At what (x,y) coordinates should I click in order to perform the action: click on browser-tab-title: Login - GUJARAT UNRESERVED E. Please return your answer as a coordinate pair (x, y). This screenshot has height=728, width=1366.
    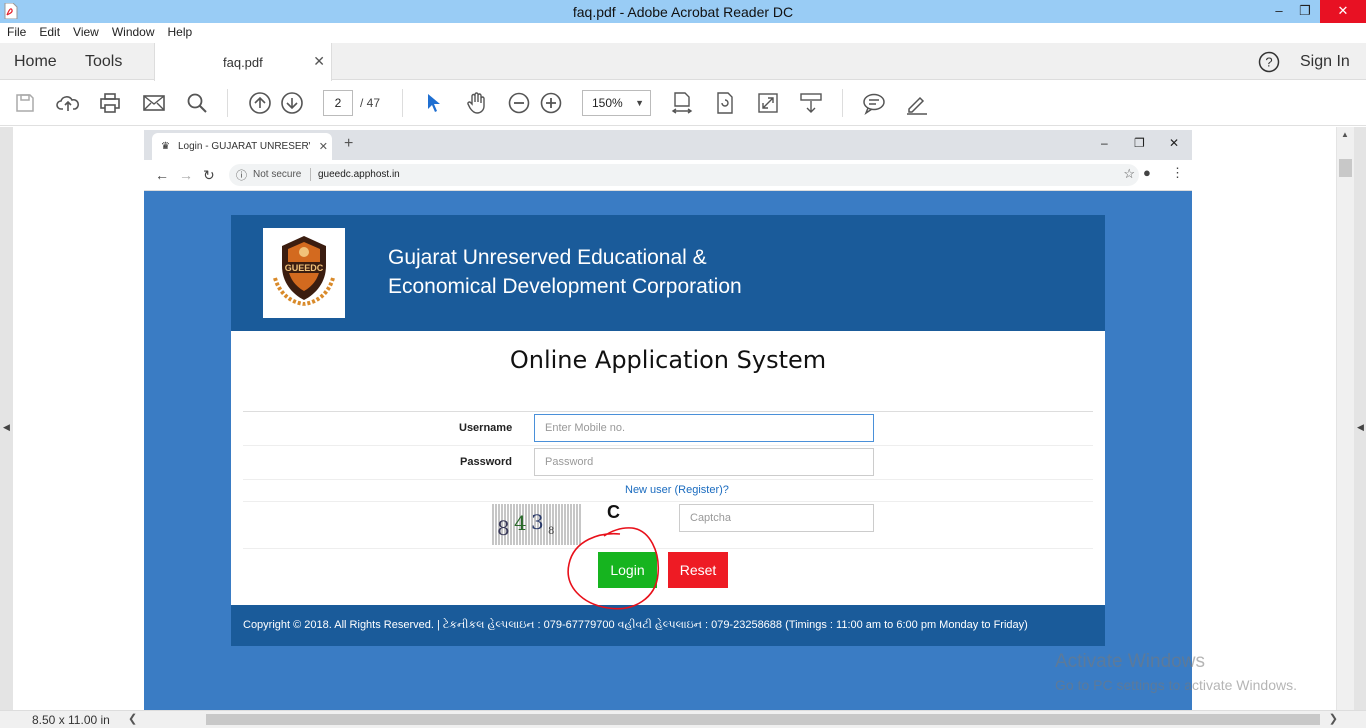
    Looking at the image, I should click on (244, 146).